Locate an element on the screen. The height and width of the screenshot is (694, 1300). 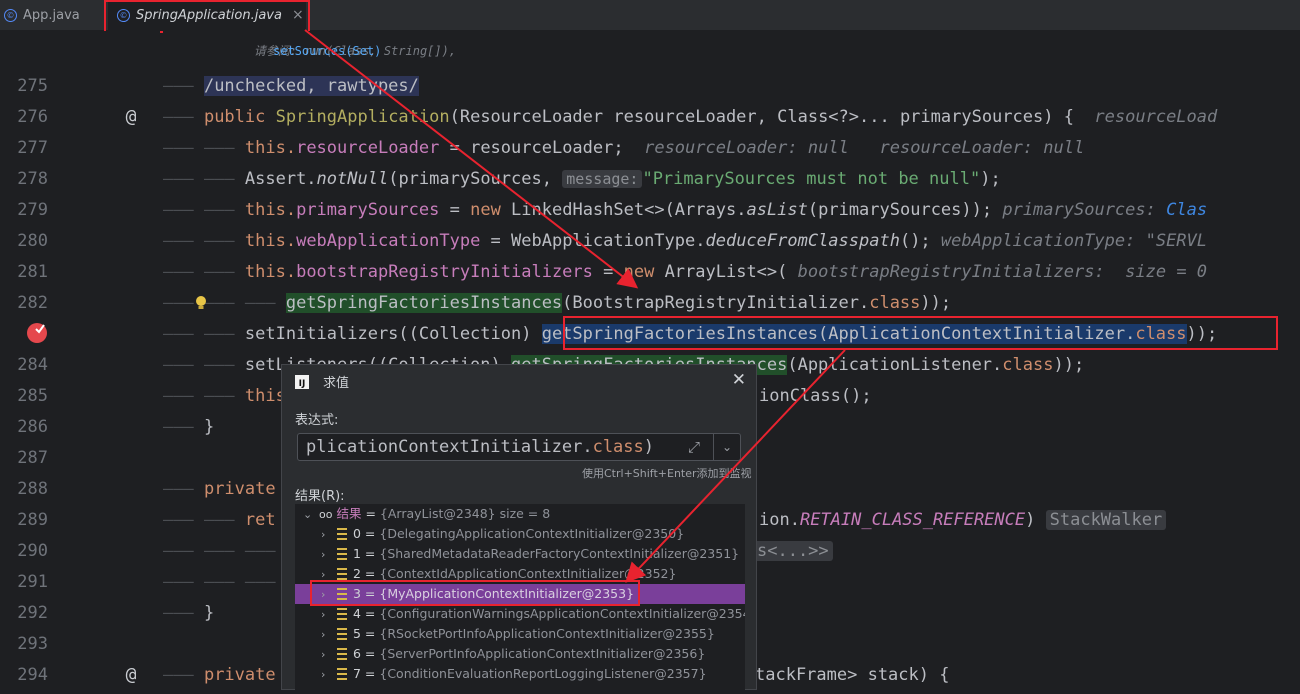
doc-comment-link: setSources(Set) is located at coordinates (327, 51).